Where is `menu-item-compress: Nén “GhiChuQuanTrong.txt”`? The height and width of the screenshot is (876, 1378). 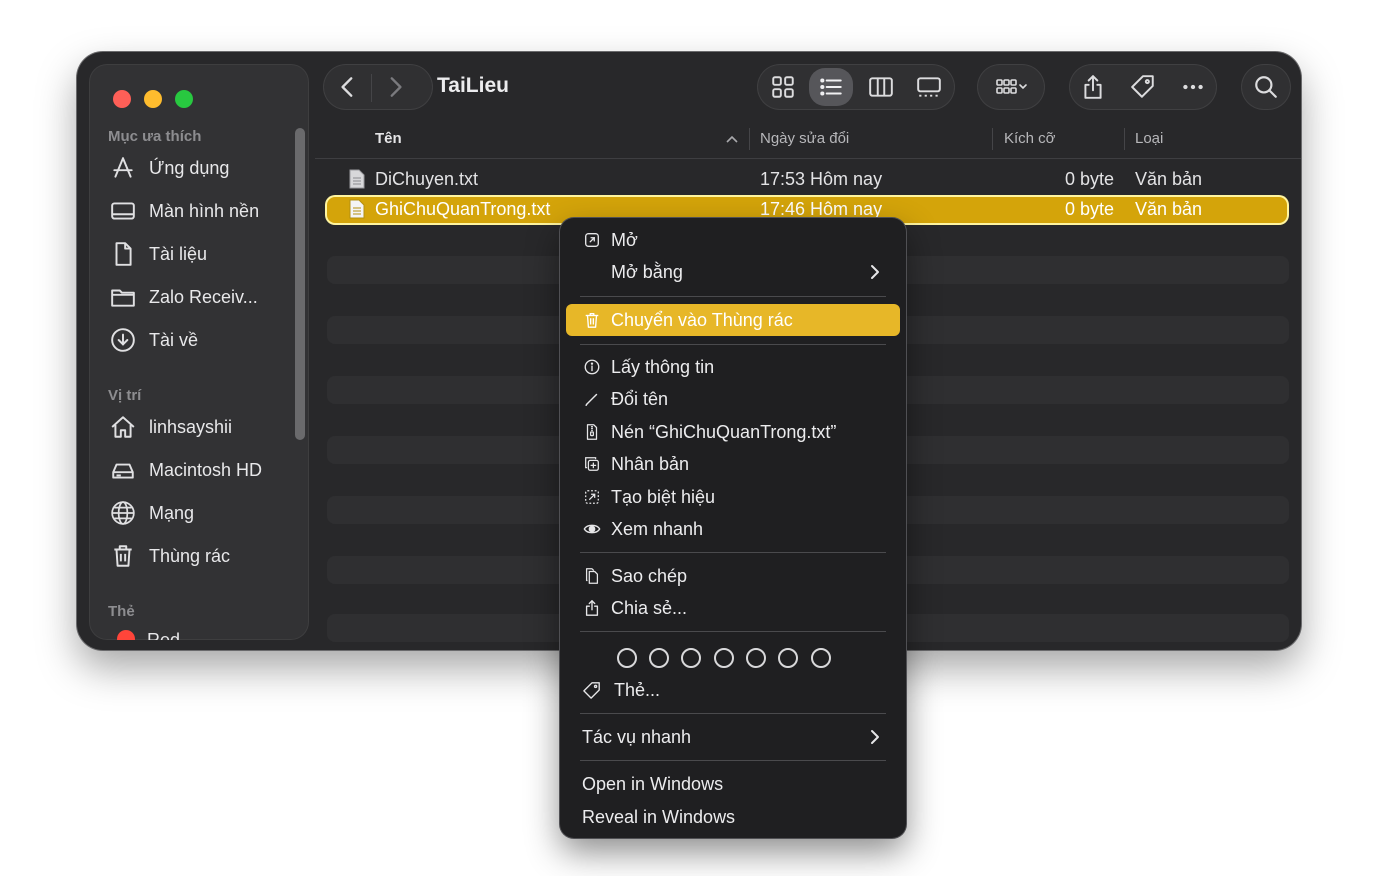
menu-item-compress: Nén “GhiChuQuanTrong.txt” is located at coordinates (733, 432).